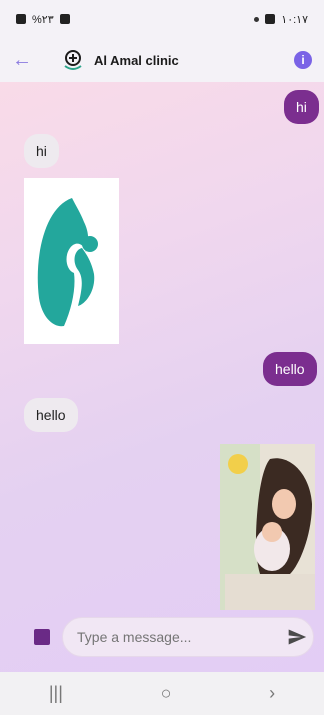 This screenshot has width=324, height=715. Describe the element at coordinates (21, 19) in the screenshot. I see `signal-icon` at that location.